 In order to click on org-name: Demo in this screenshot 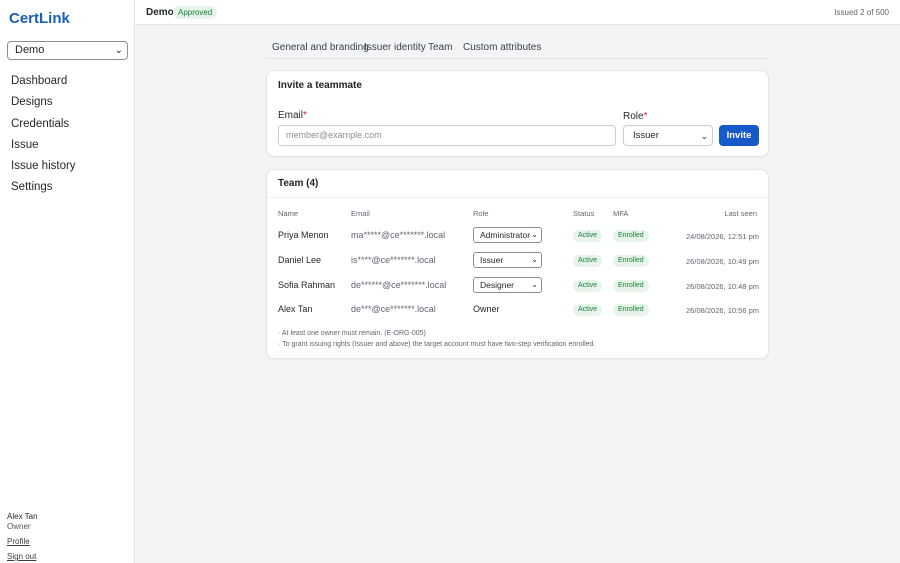, I will do `click(160, 12)`.